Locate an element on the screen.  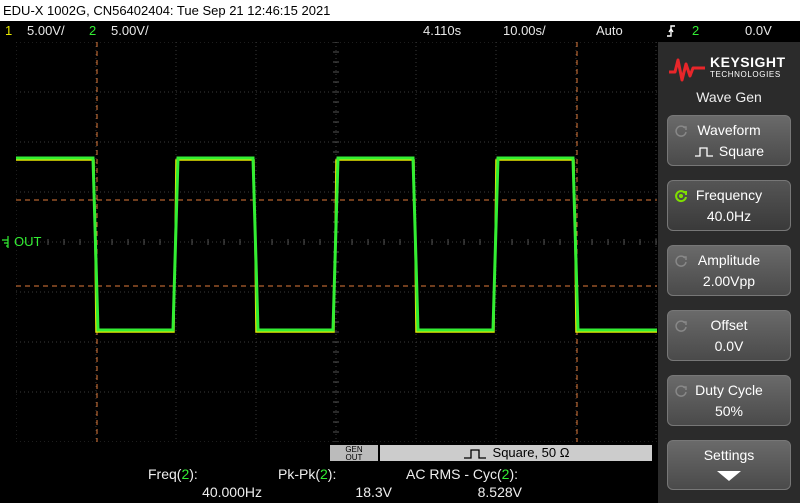
ch2-scale: 5.00V/ is located at coordinates (130, 31).